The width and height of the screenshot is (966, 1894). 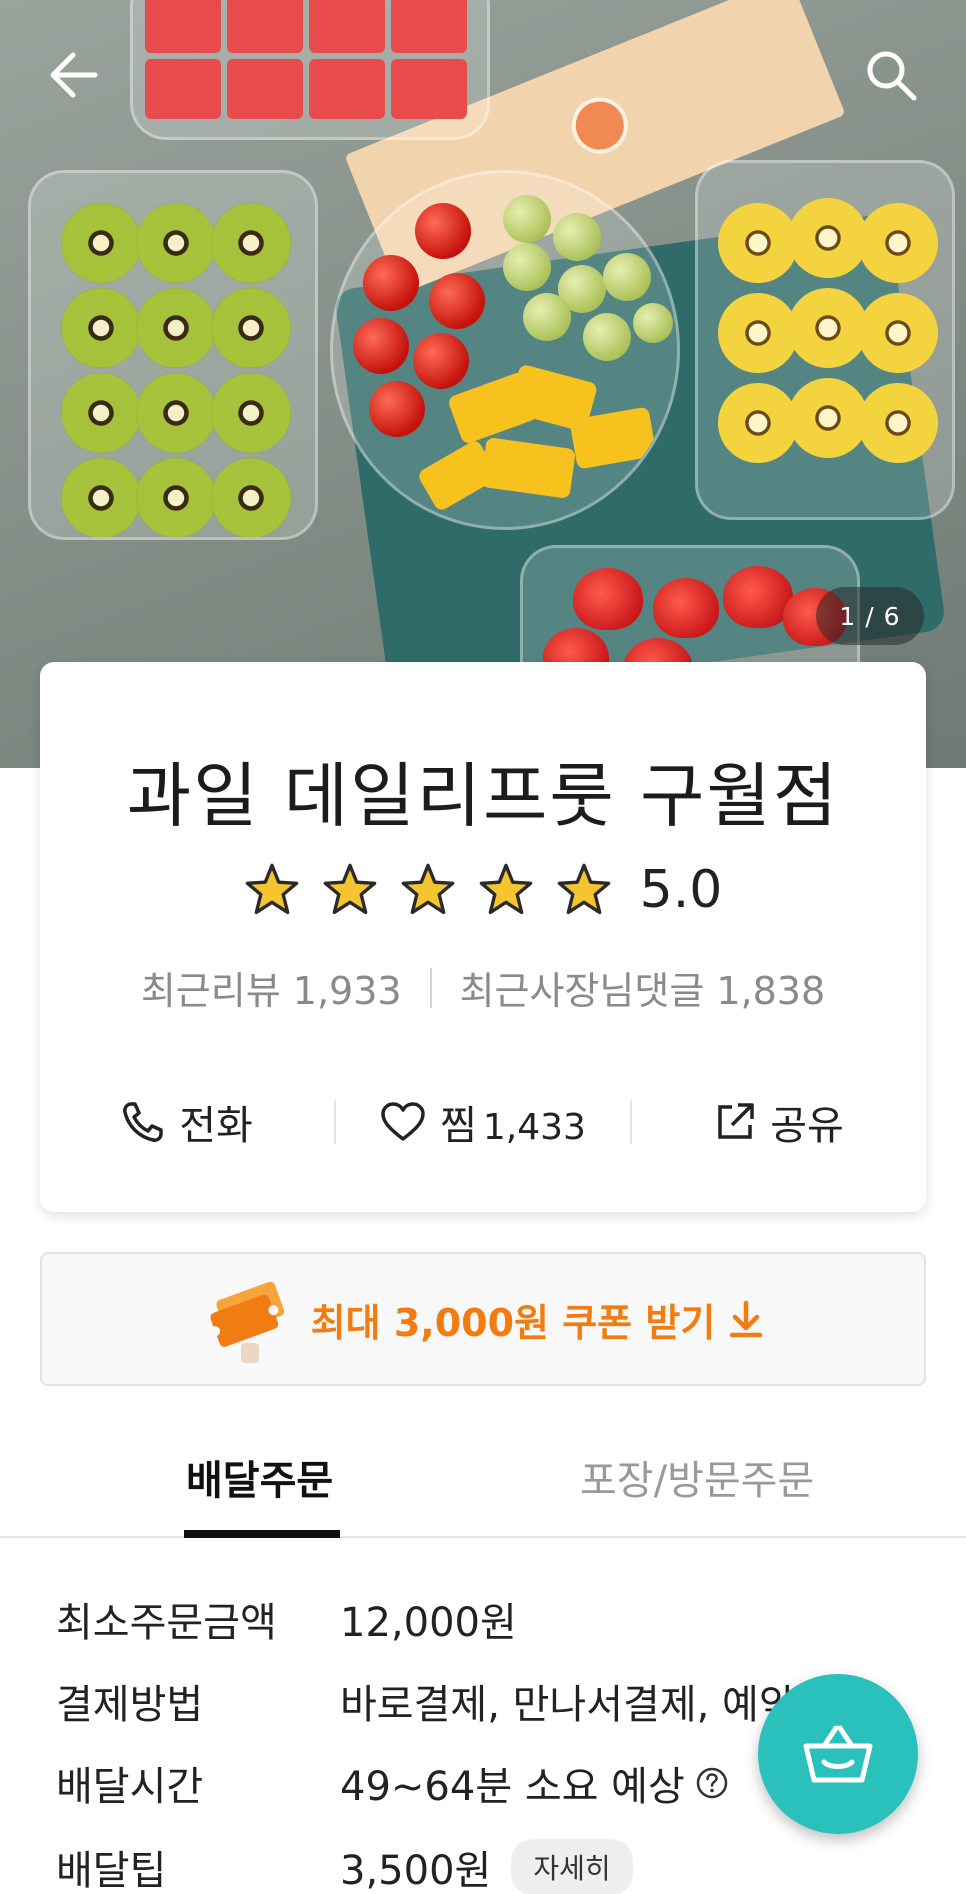 What do you see at coordinates (271, 987) in the screenshot?
I see `recent-reviews-link: 최근리뷰 1,933` at bounding box center [271, 987].